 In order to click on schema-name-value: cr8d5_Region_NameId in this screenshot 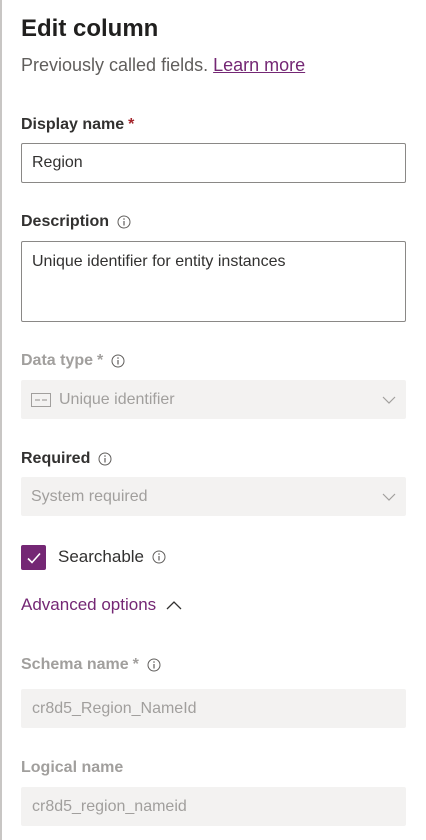, I will do `click(114, 708)`.